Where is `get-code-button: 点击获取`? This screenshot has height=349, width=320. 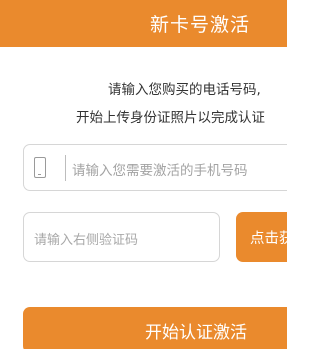
get-code-button: 点击获取 is located at coordinates (261, 237).